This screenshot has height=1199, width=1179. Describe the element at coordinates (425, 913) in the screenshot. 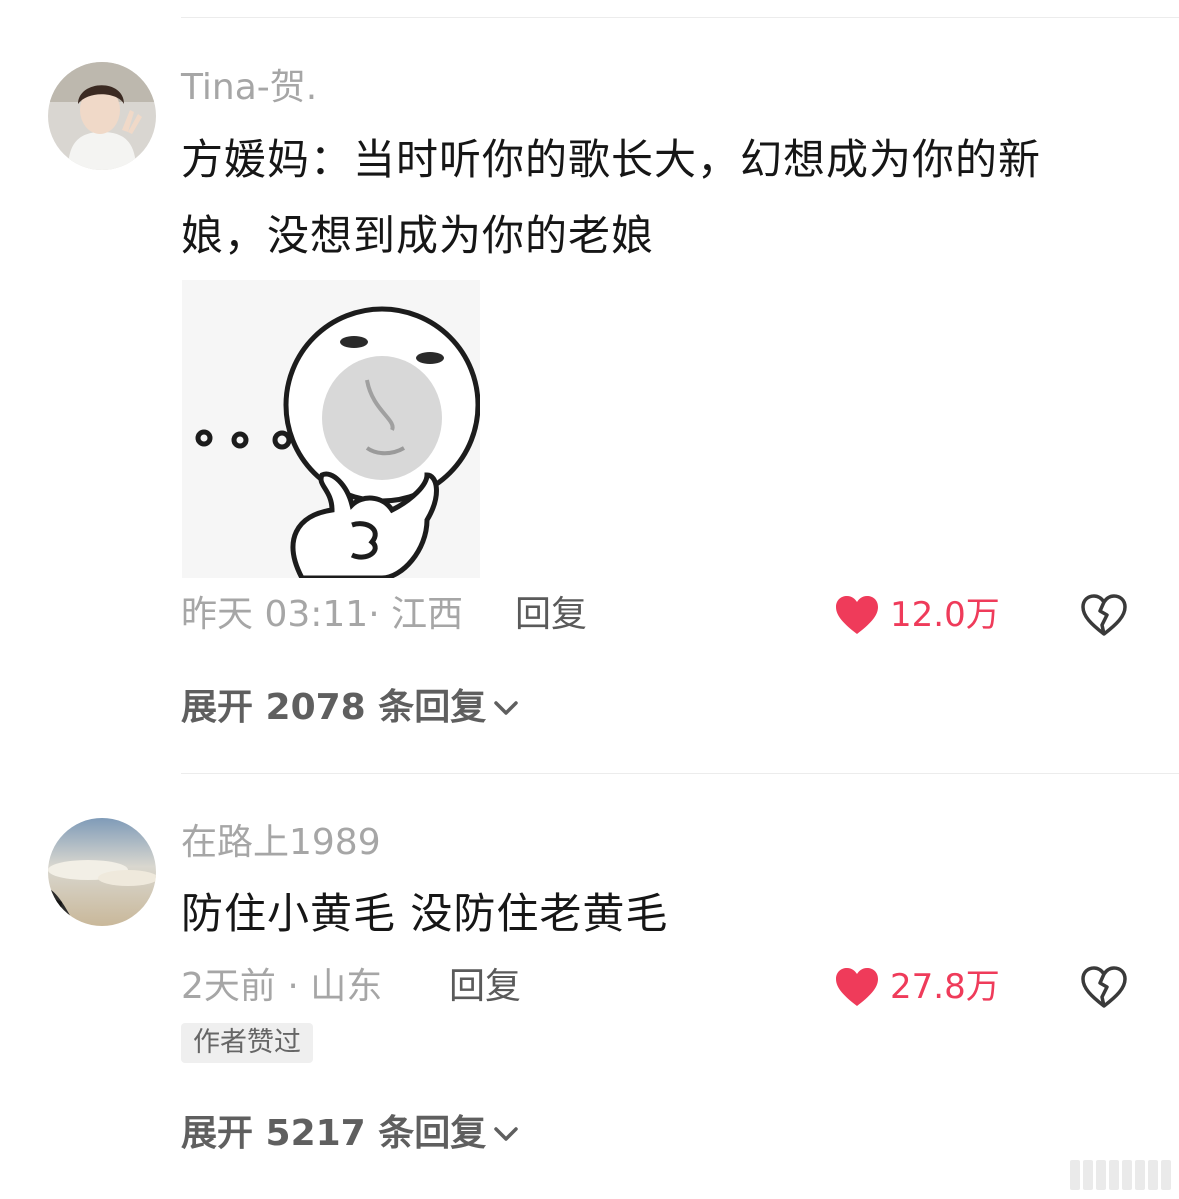

I see `comment-text: 防住小黄毛 没防住老黄毛` at that location.